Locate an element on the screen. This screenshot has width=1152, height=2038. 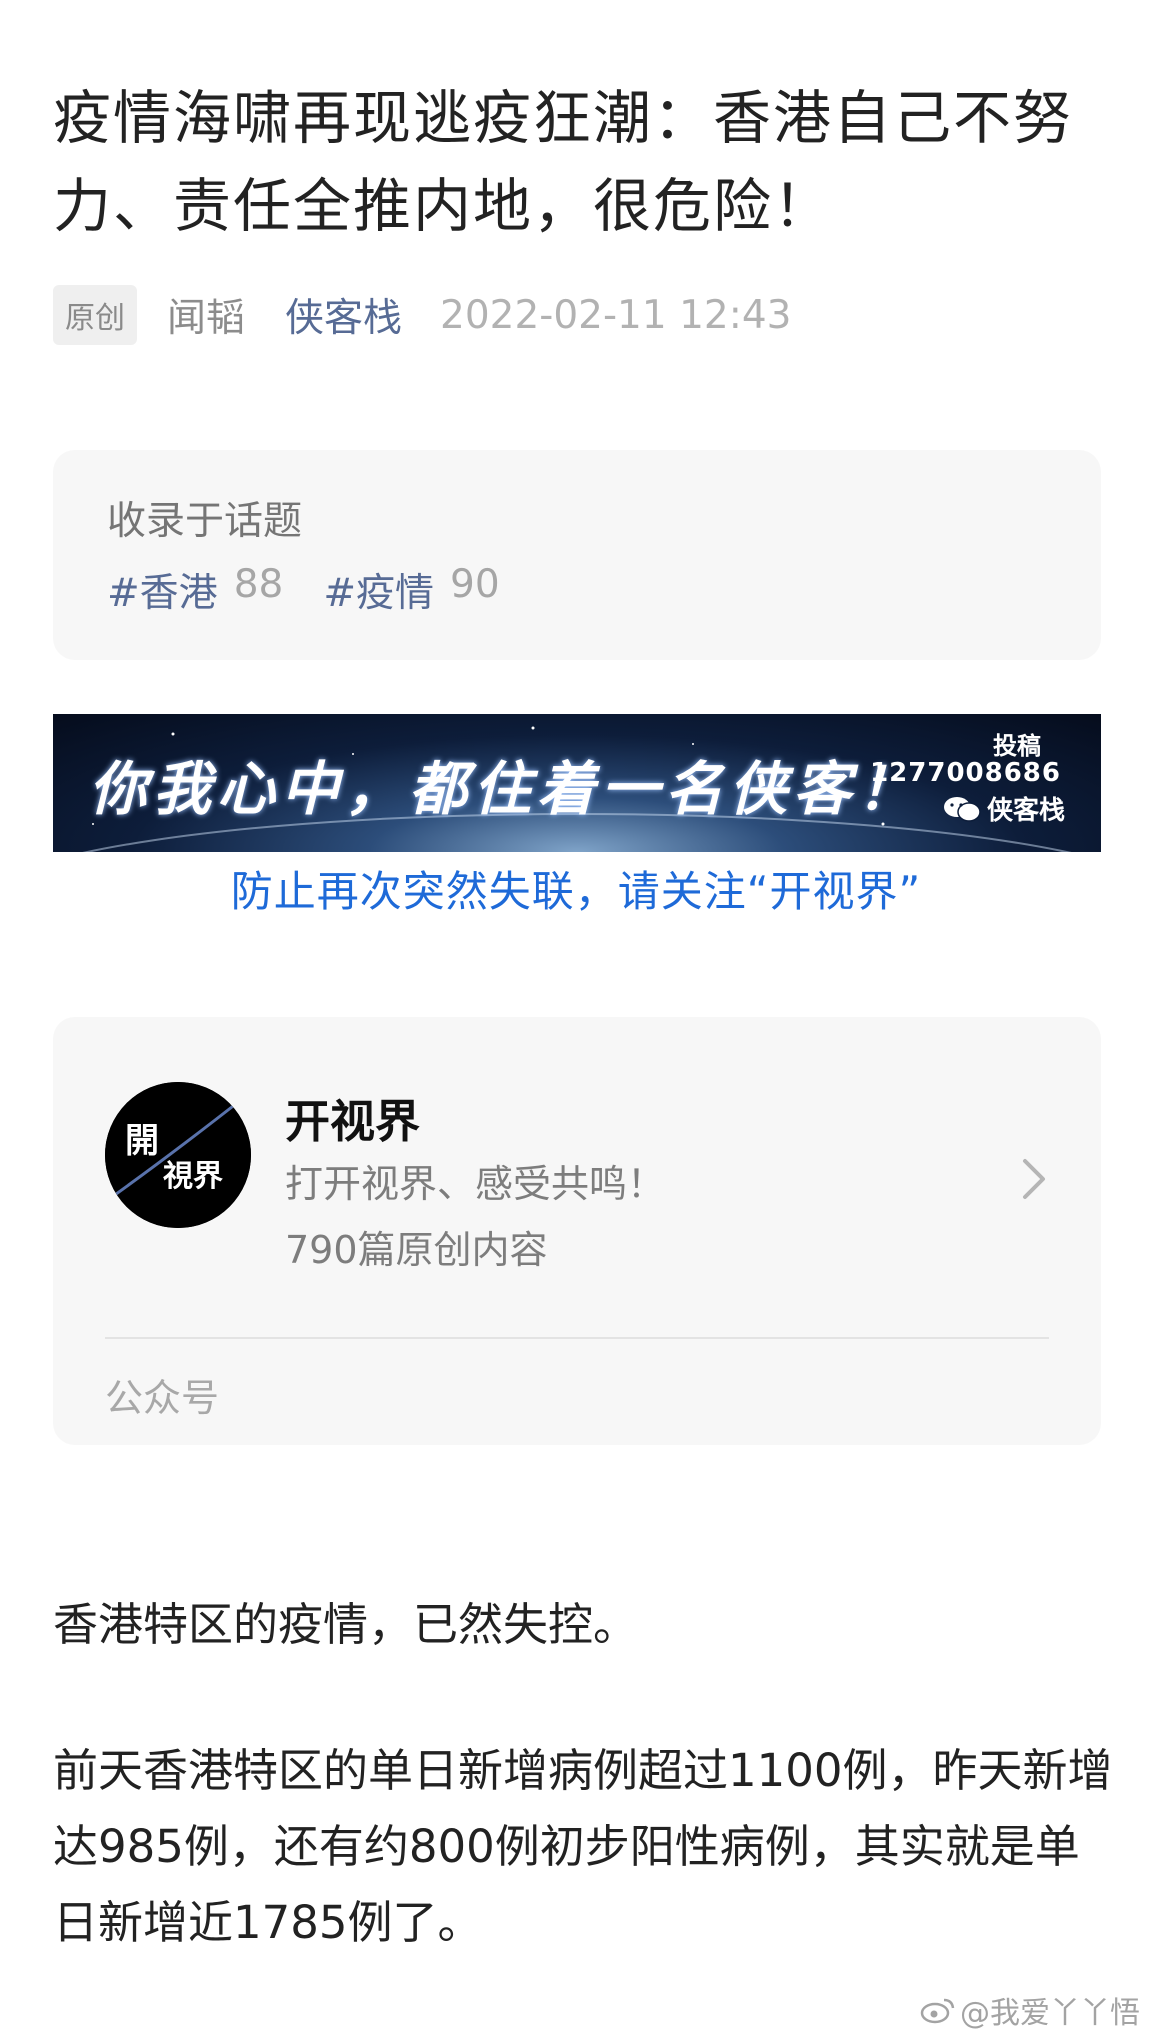
topic-tag-count: 90 is located at coordinates (475, 584).